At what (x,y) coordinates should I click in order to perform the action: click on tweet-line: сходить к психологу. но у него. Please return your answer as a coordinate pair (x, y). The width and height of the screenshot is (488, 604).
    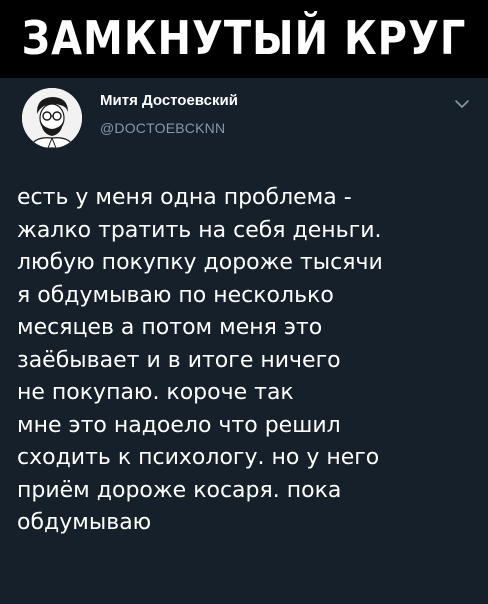
    Looking at the image, I should click on (198, 457).